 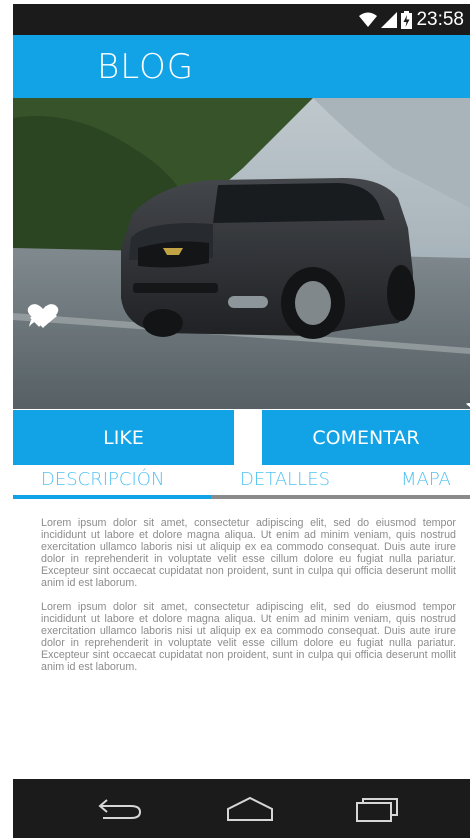 I want to click on battery-charging-icon, so click(x=407, y=20).